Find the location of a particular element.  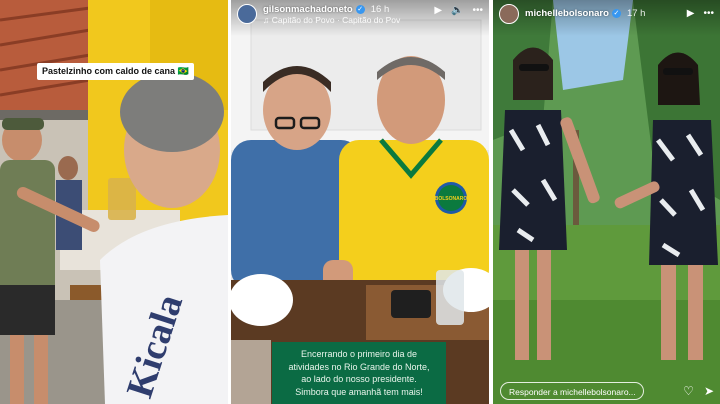

story-header: michellebolsonaro ✓ 17 h ▶ ••• is located at coordinates (606, 18).